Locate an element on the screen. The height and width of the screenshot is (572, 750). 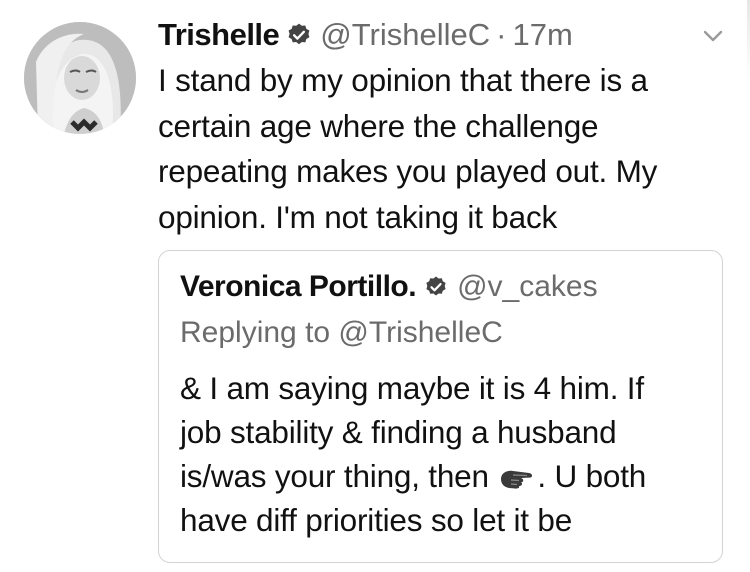
profile-photo is located at coordinates (80, 78).